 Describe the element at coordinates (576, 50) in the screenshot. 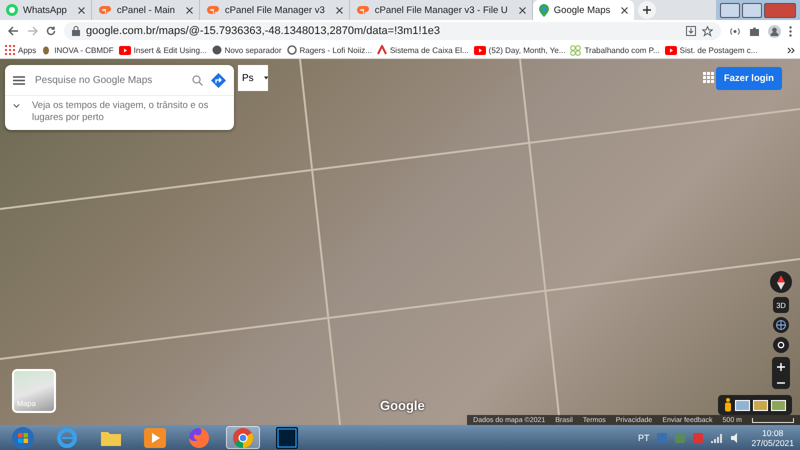

I see `flower-icon` at that location.